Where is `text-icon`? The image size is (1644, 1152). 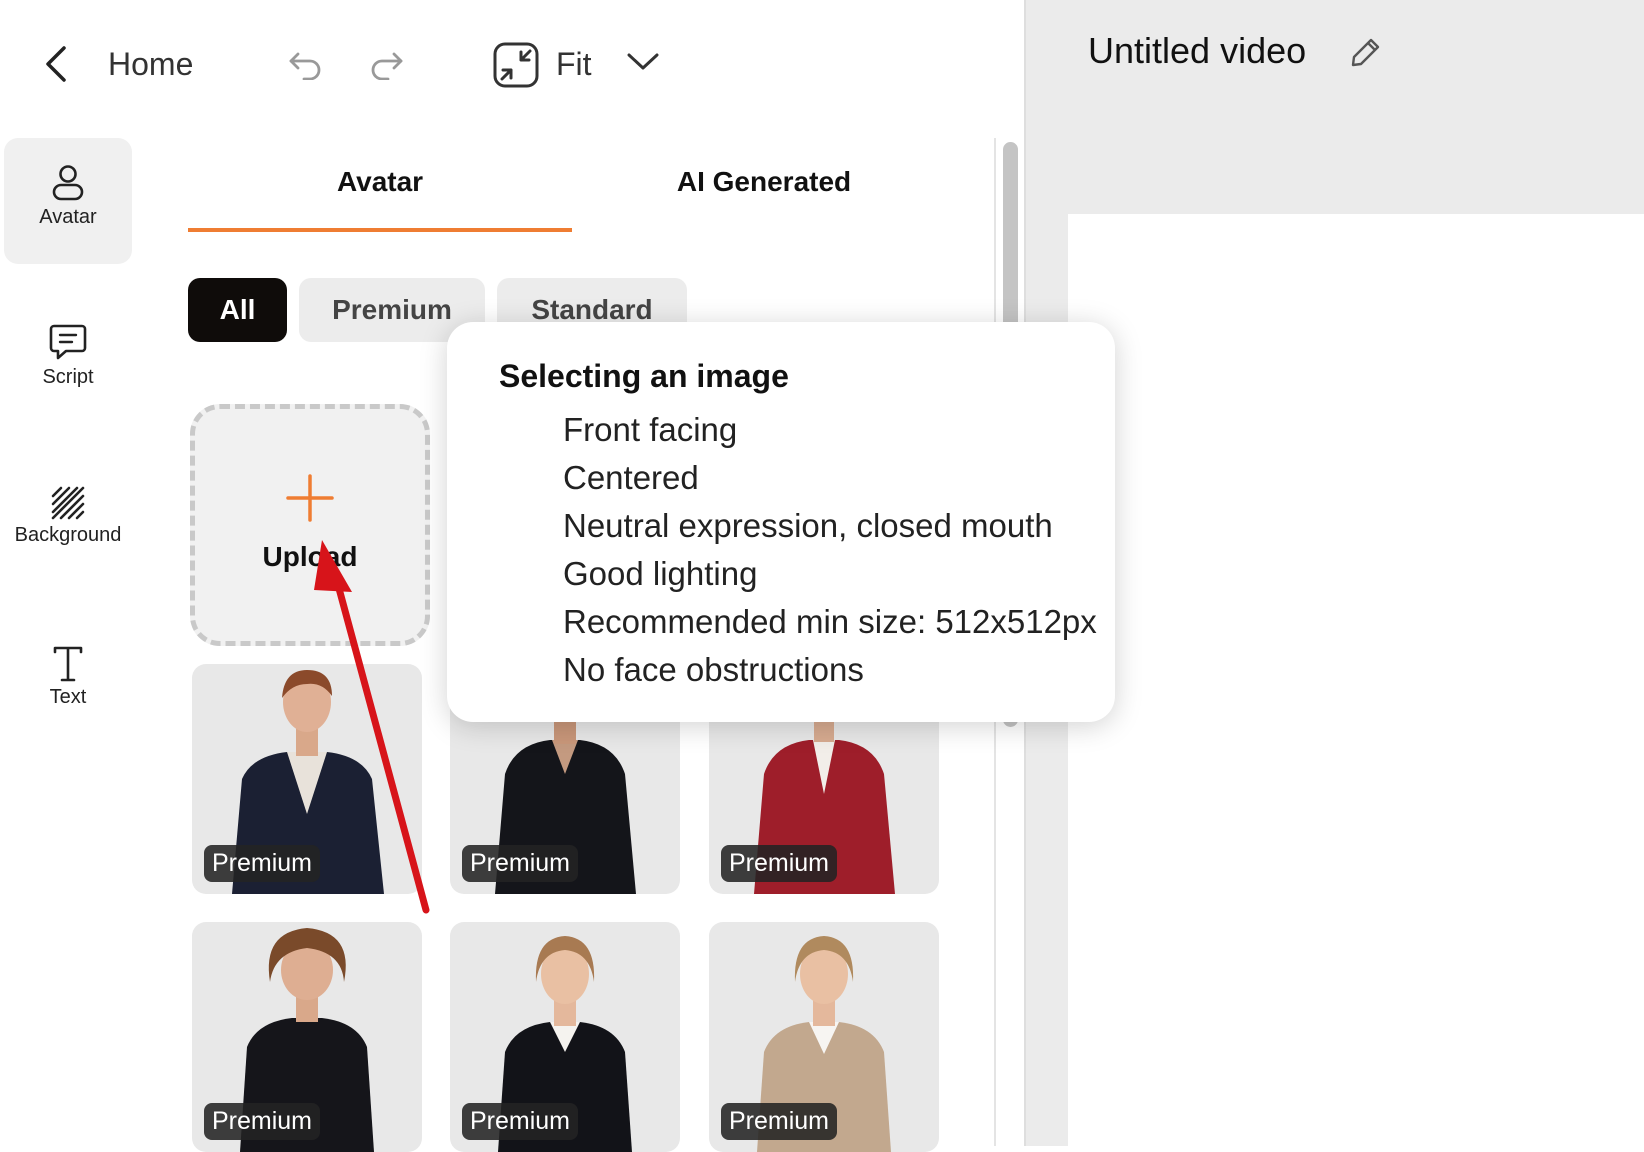
text-icon is located at coordinates (68, 664).